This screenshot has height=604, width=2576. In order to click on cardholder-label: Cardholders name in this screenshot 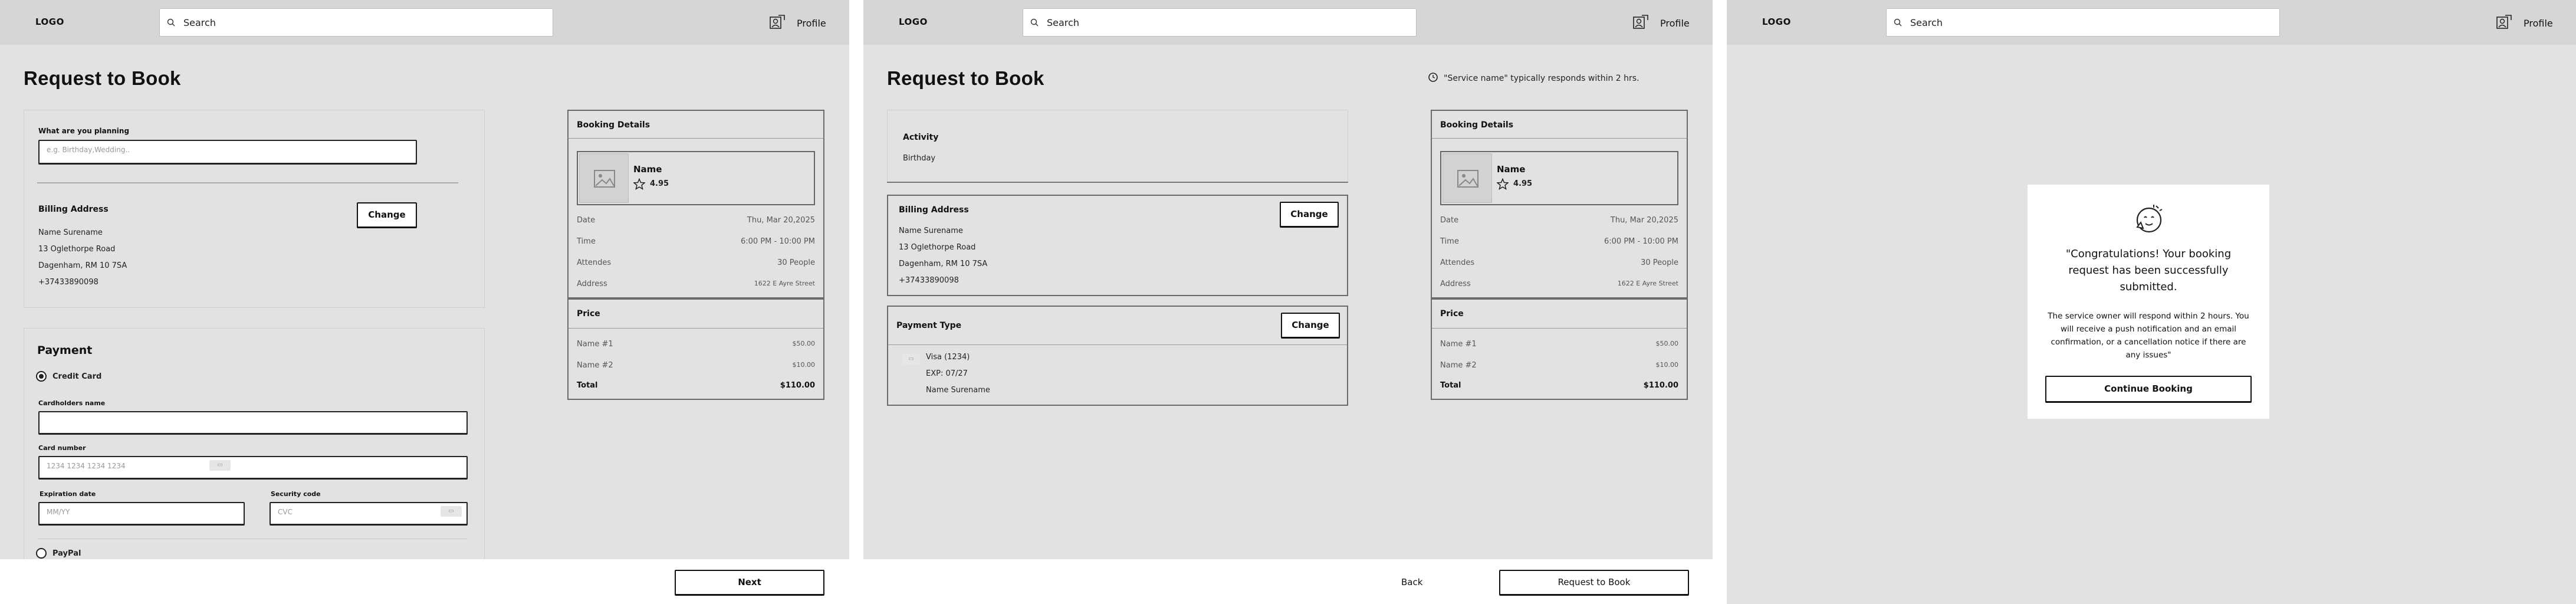, I will do `click(72, 403)`.